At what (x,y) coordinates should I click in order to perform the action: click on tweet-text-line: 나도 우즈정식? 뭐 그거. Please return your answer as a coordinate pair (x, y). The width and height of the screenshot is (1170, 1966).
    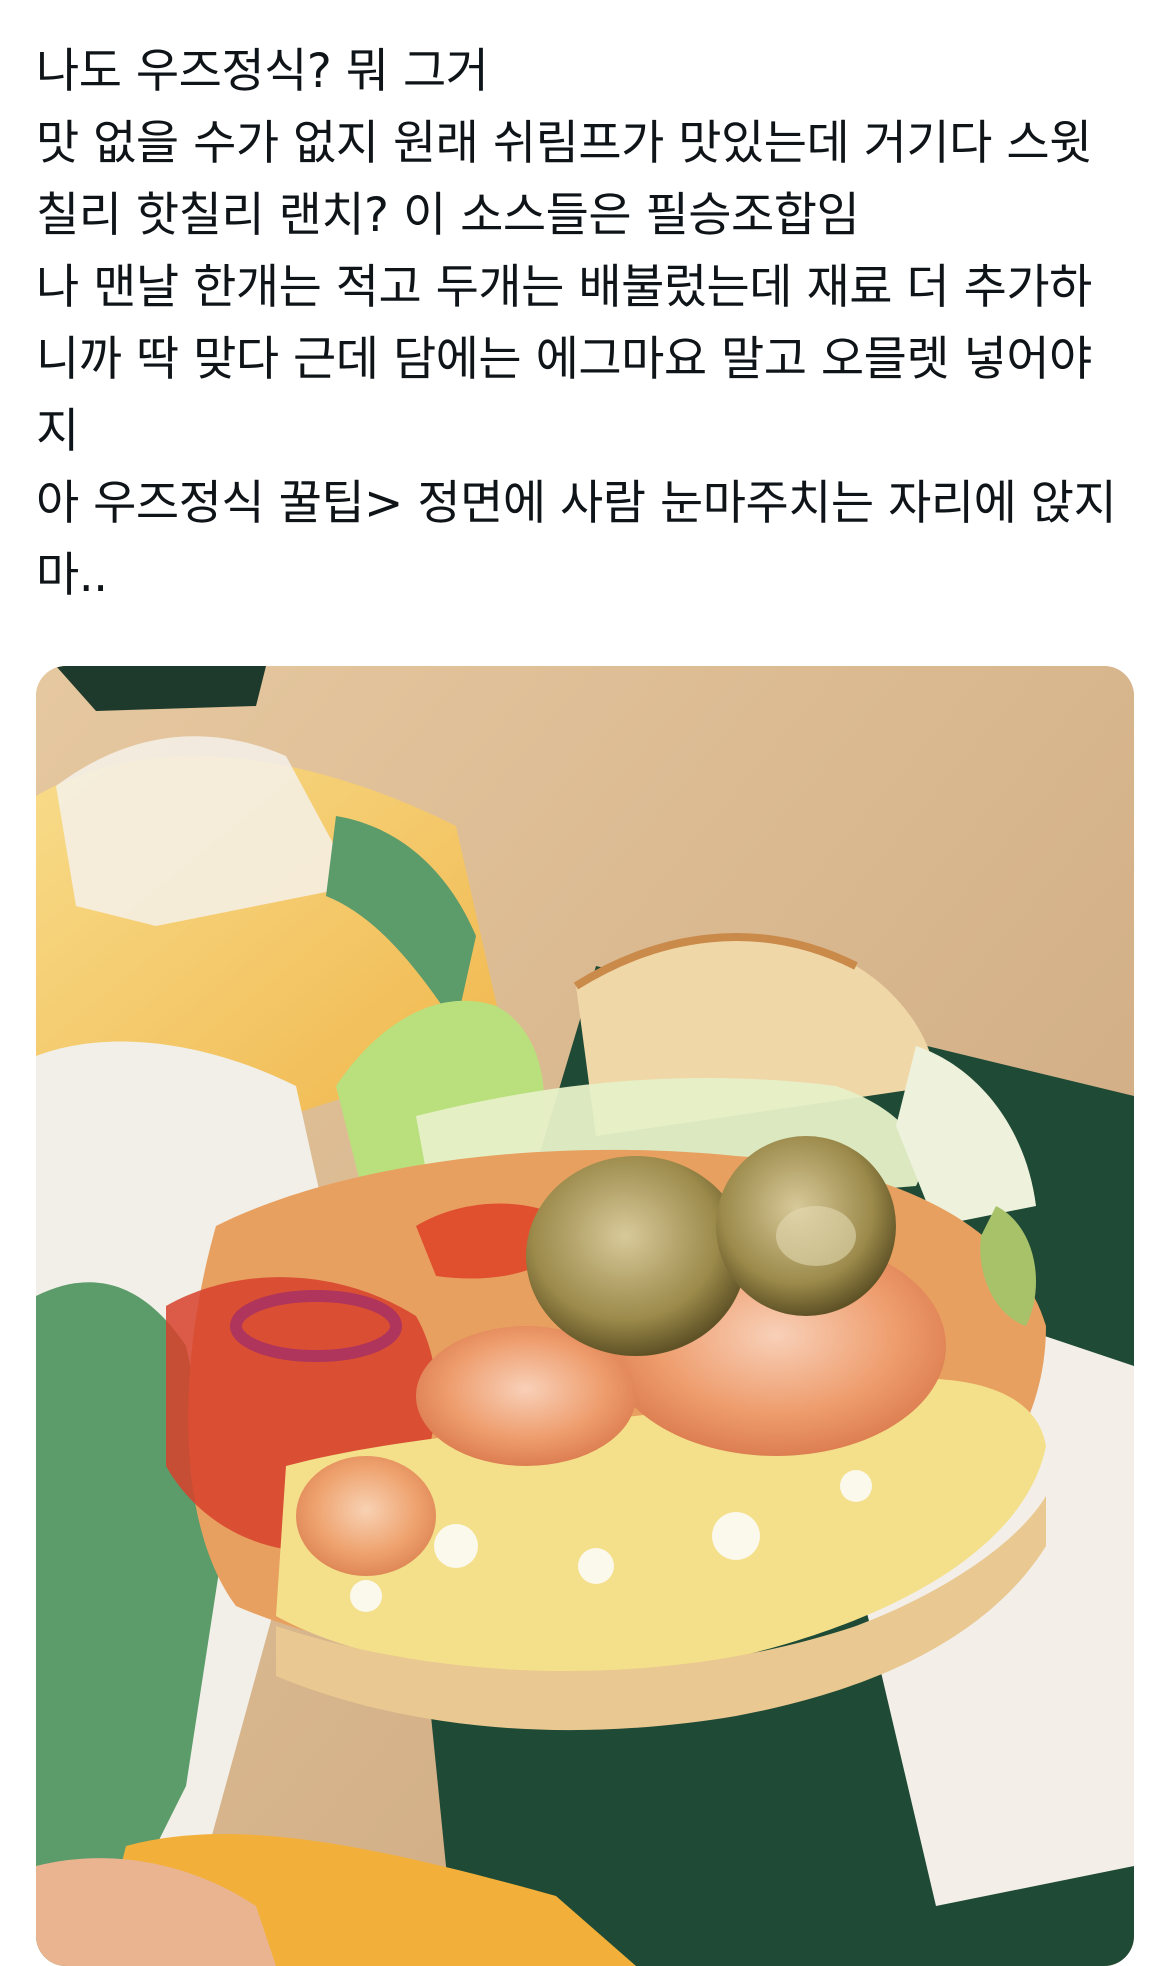
    Looking at the image, I should click on (262, 71).